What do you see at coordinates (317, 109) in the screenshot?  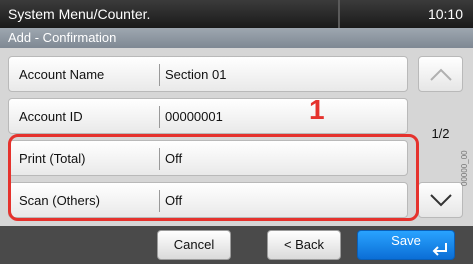 I see `callout-number: 1` at bounding box center [317, 109].